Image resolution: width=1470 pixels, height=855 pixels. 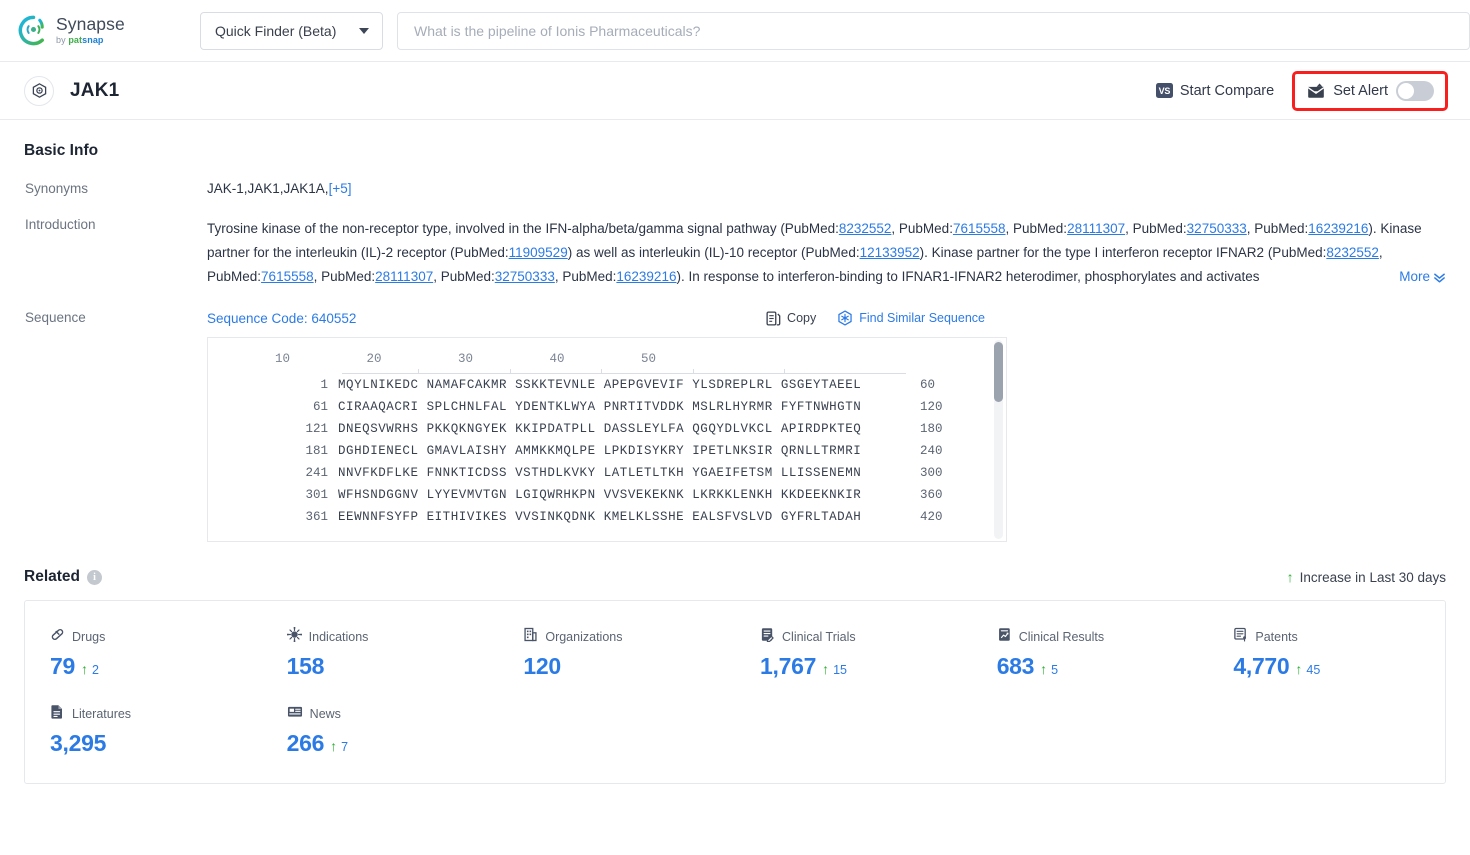 I want to click on related-stat-value: 4,770, so click(x=1261, y=666).